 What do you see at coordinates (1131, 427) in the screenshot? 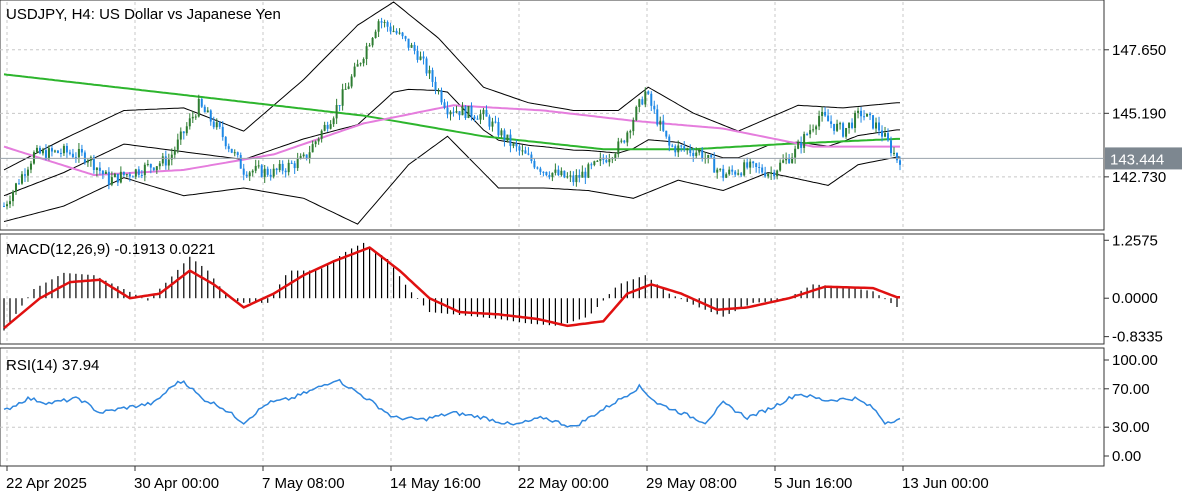
I see `rsi-tick-label: 30.00` at bounding box center [1131, 427].